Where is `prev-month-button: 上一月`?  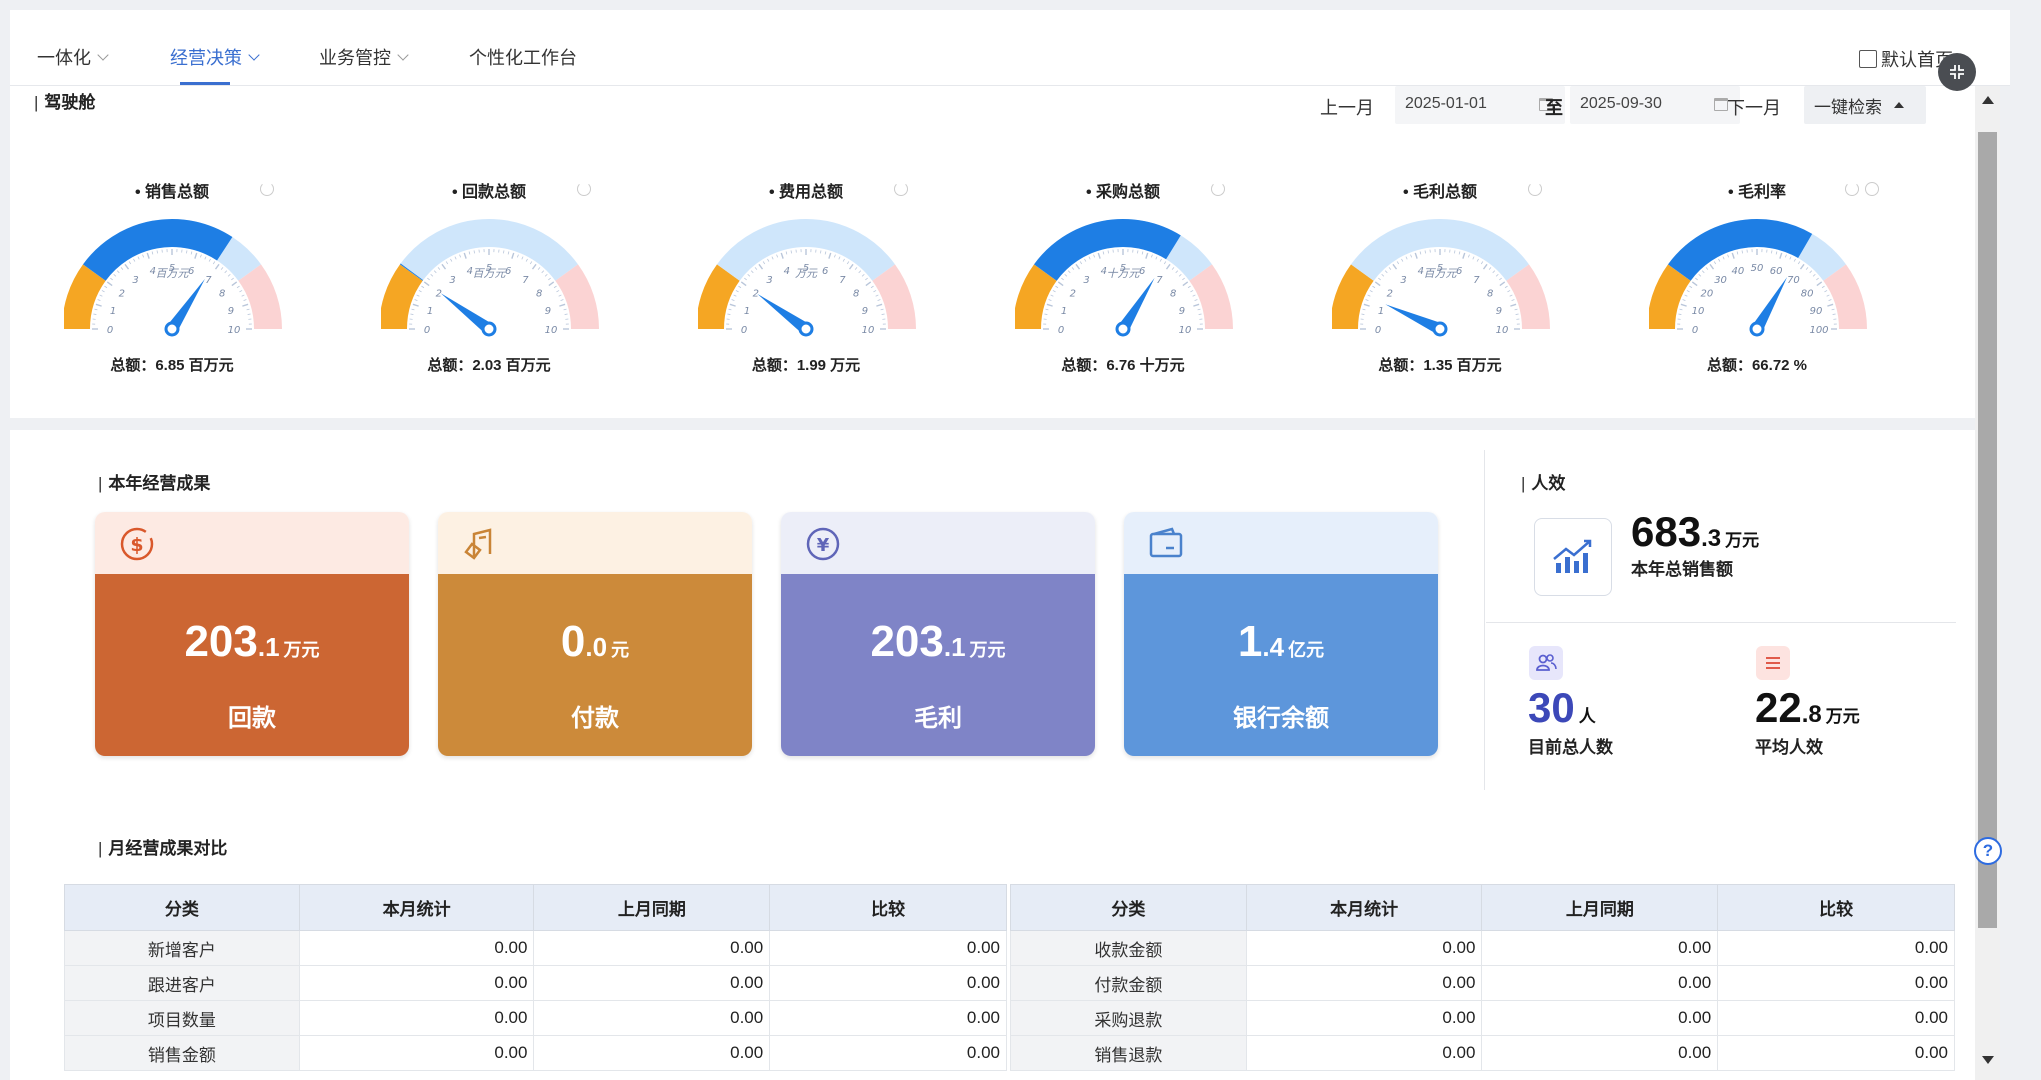
prev-month-button: 上一月 is located at coordinates (1347, 107).